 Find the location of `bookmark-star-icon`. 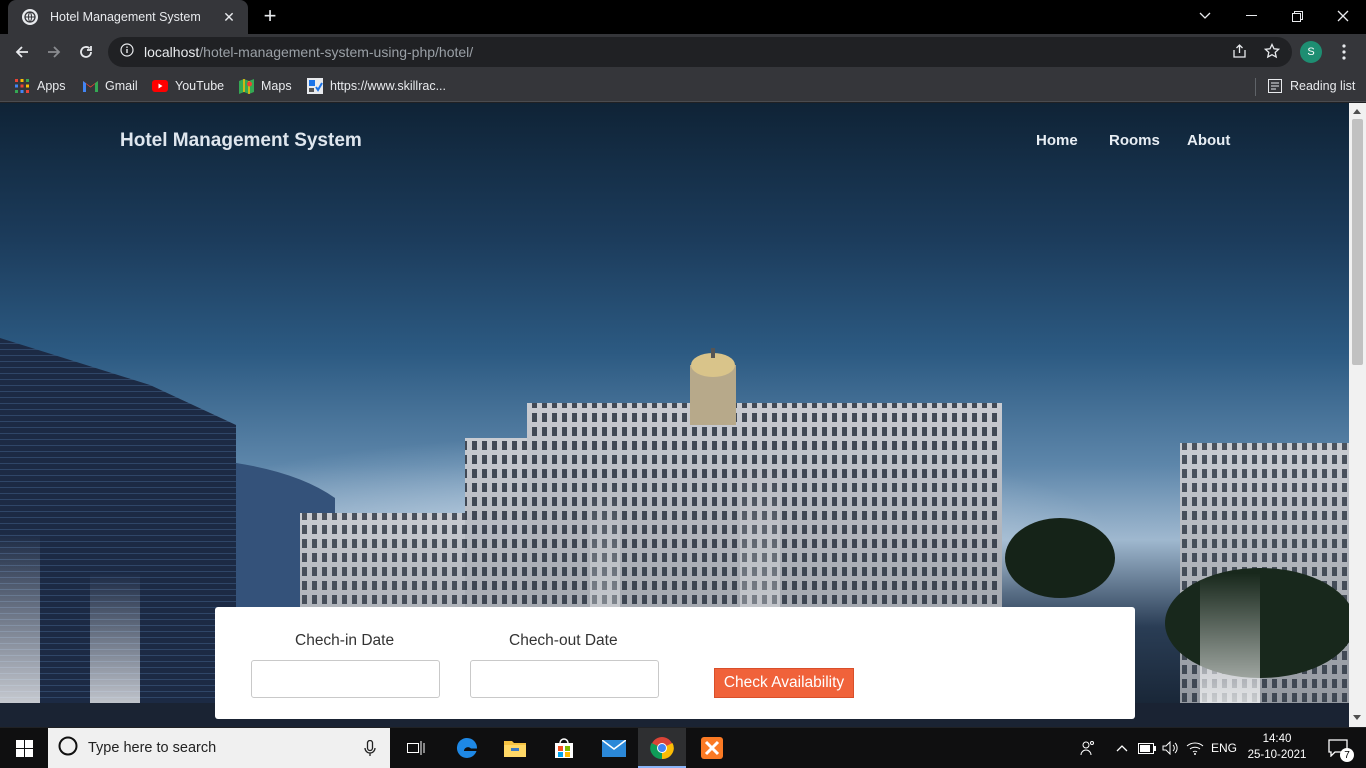

bookmark-star-icon is located at coordinates (1272, 53).